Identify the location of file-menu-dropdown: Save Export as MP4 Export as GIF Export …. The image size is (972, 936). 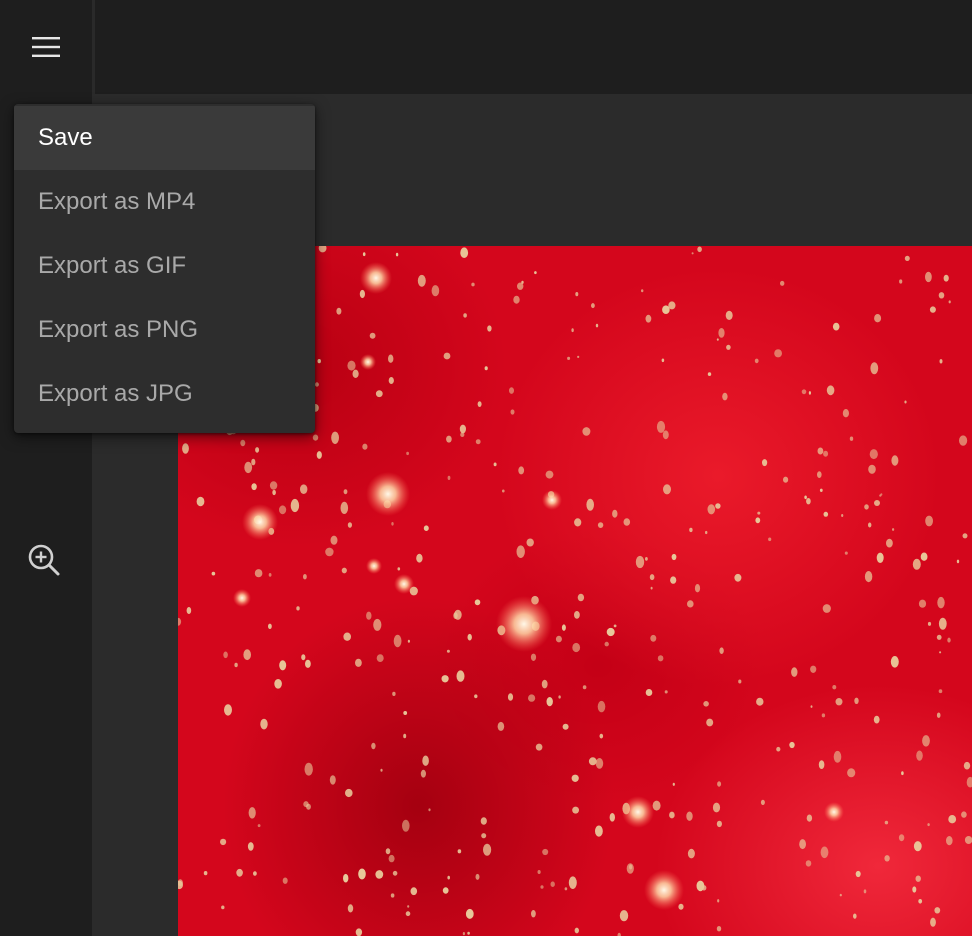
(164, 268).